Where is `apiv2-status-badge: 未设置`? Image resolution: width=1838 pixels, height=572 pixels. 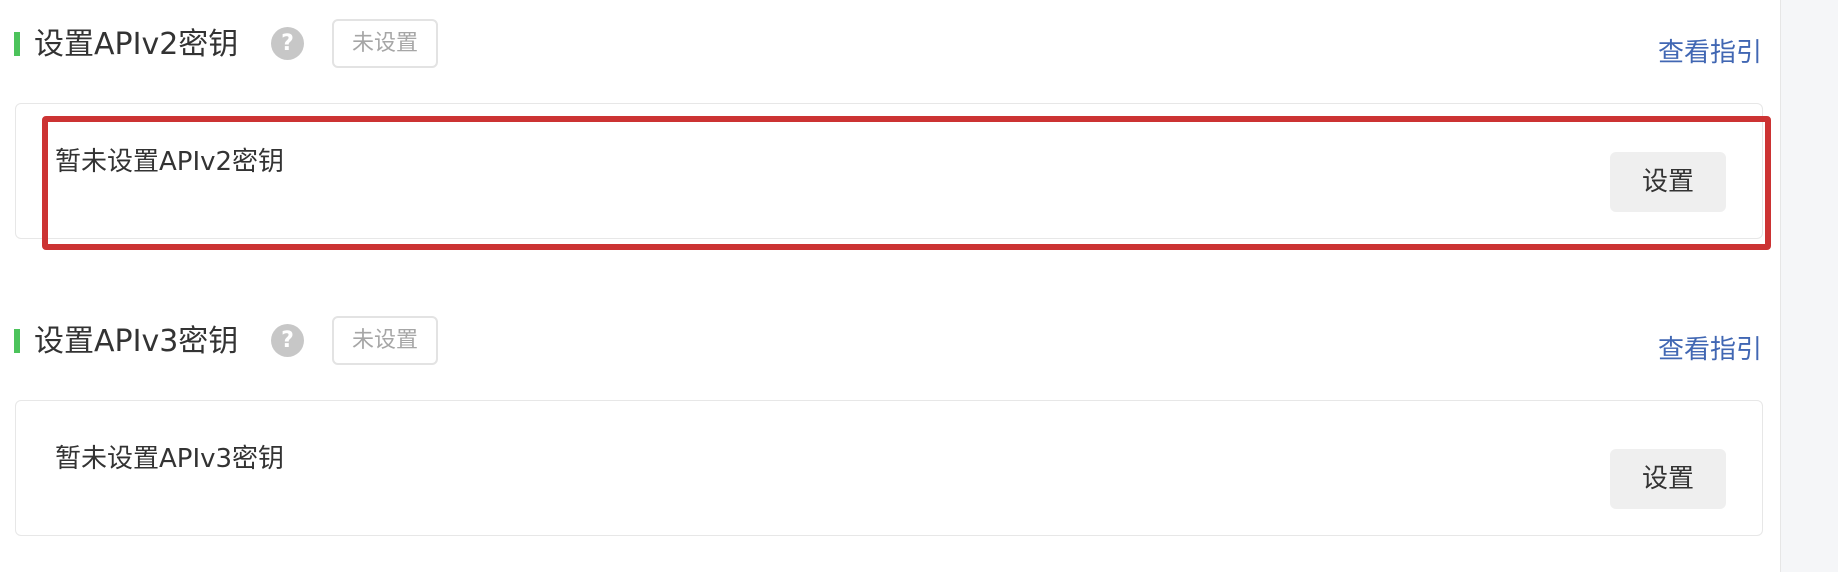
apiv2-status-badge: 未设置 is located at coordinates (385, 43).